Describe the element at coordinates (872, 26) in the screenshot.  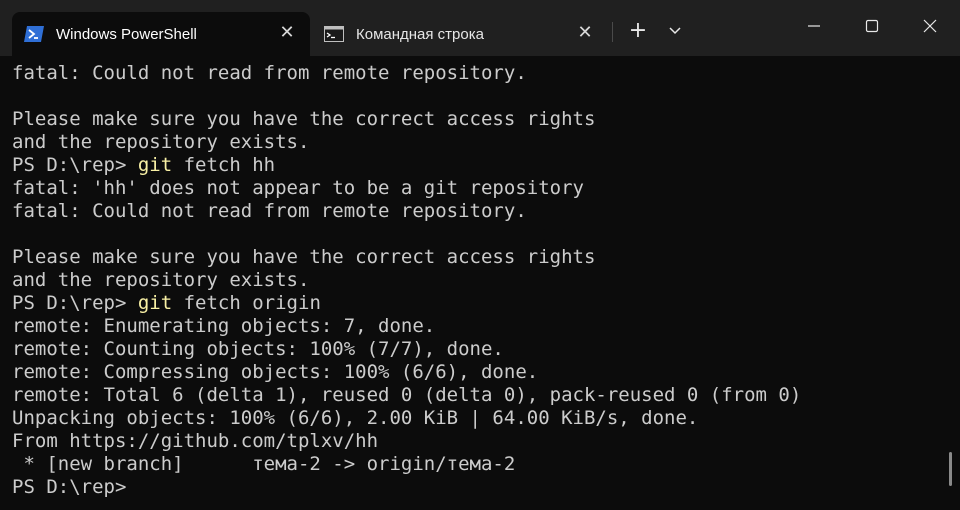
I see `maximize-button` at that location.